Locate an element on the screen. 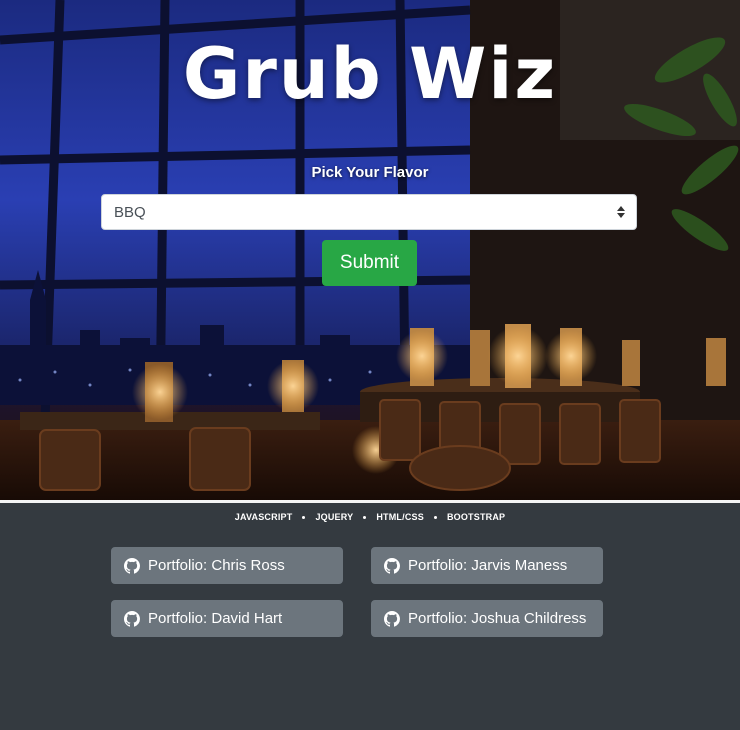  technology-list: JAVASCRIPT JQUERY HTML/CSS BOOTSTRAP is located at coordinates (370, 517).